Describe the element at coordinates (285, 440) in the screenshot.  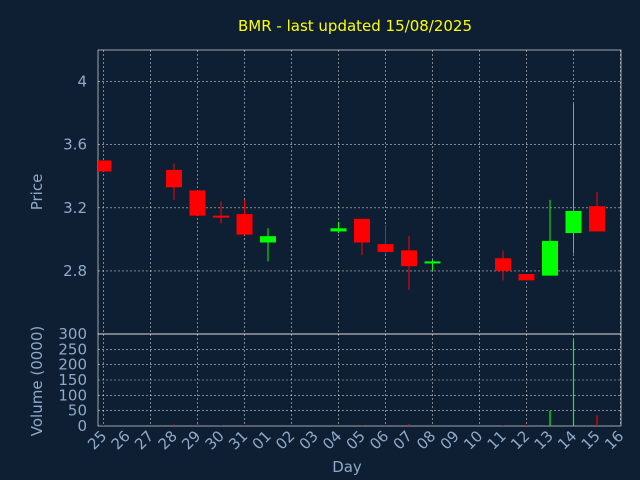
I see `x-tick-label: 02` at that location.